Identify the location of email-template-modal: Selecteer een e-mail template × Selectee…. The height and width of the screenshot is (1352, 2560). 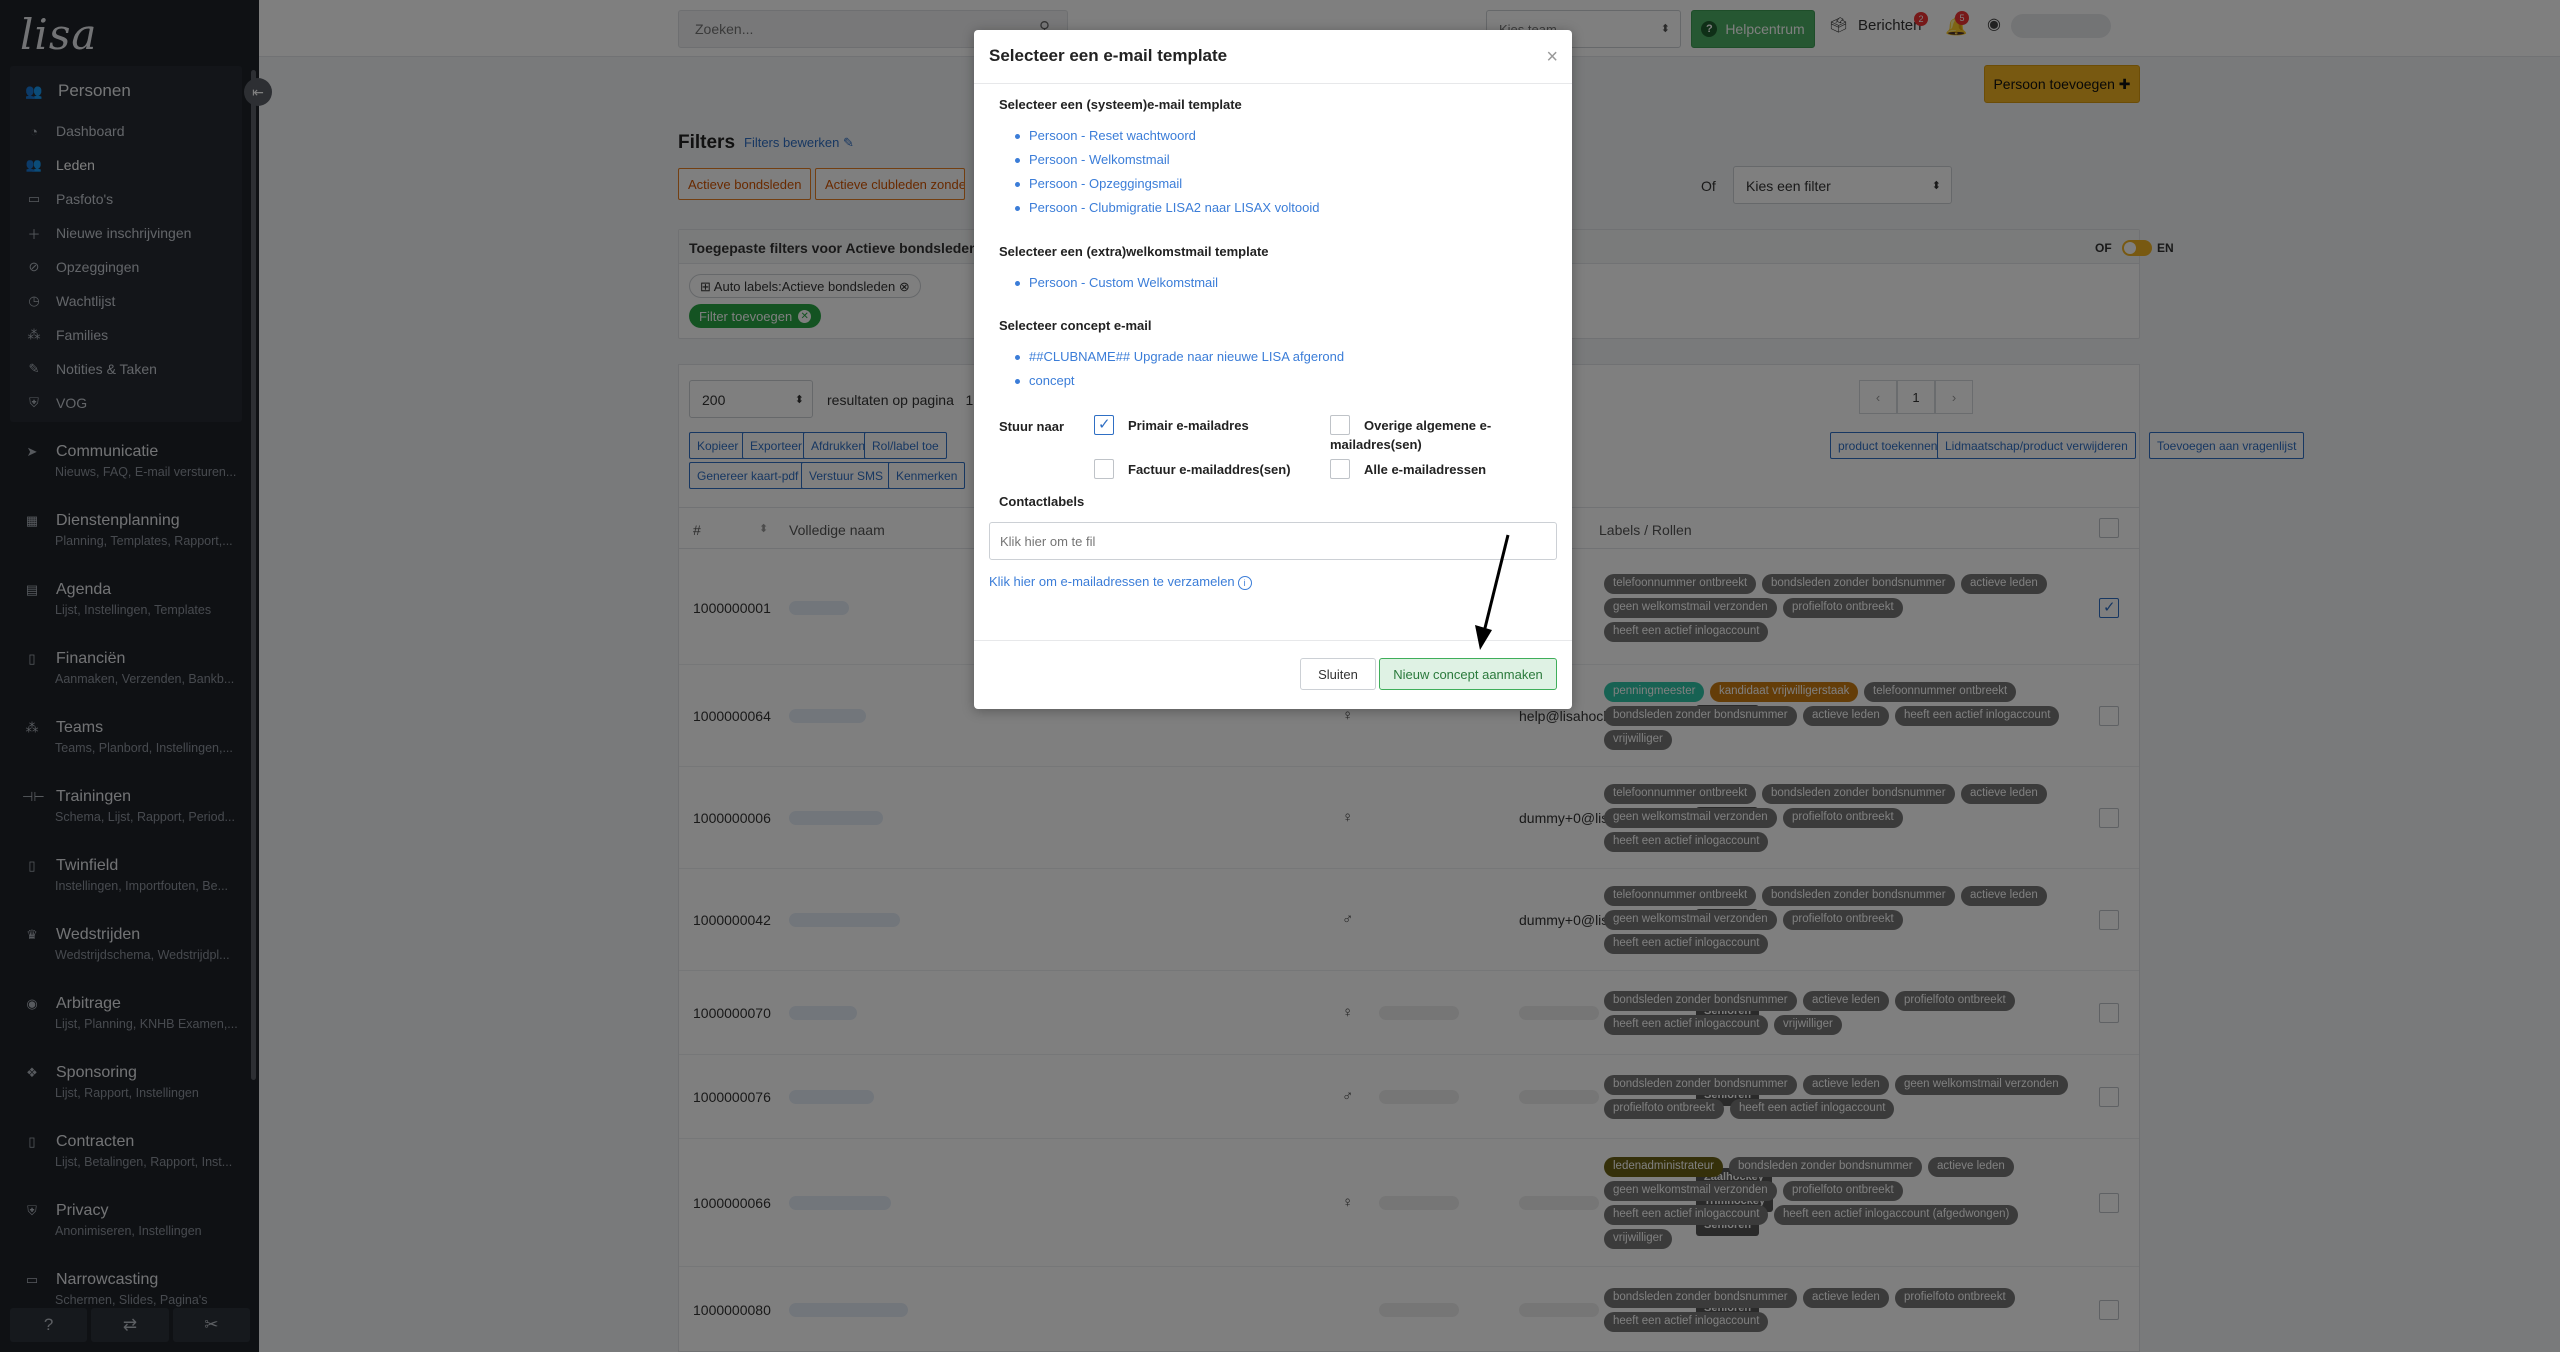
(1273, 369).